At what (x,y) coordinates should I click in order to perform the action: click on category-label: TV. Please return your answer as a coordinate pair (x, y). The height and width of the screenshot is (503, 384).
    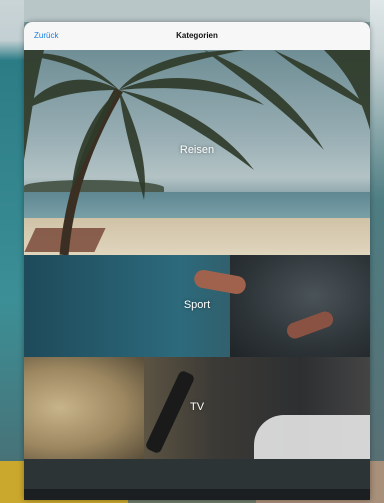
    Looking at the image, I should click on (197, 407).